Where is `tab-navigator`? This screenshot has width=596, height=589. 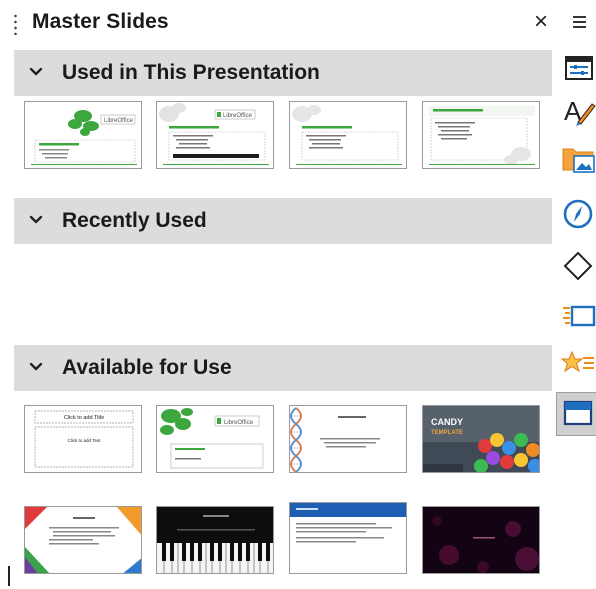
tab-navigator is located at coordinates (578, 214).